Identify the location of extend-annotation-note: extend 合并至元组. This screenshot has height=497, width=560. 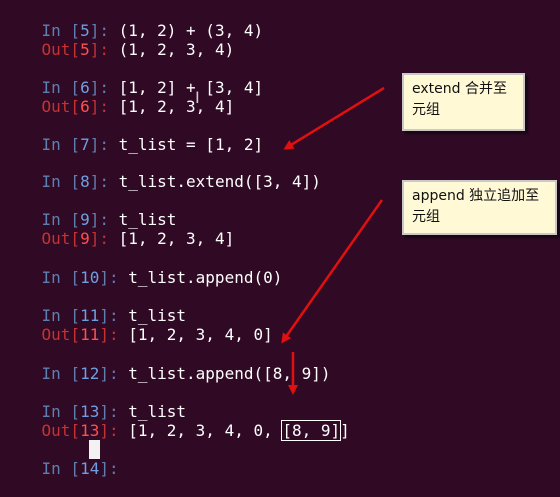
(463, 102).